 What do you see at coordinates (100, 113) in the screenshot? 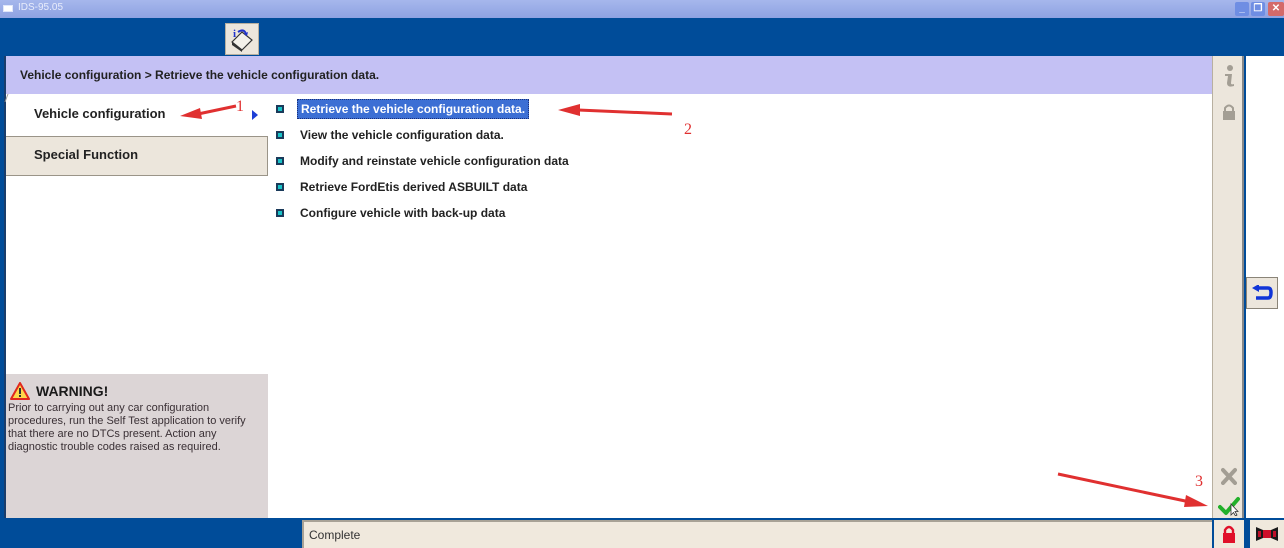
I see `tab-label: Vehicle configuration` at bounding box center [100, 113].